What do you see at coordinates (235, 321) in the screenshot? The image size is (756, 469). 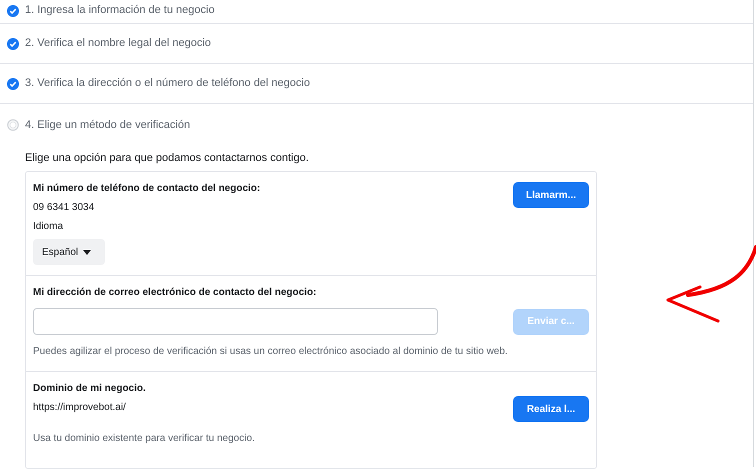 I see `email-field` at bounding box center [235, 321].